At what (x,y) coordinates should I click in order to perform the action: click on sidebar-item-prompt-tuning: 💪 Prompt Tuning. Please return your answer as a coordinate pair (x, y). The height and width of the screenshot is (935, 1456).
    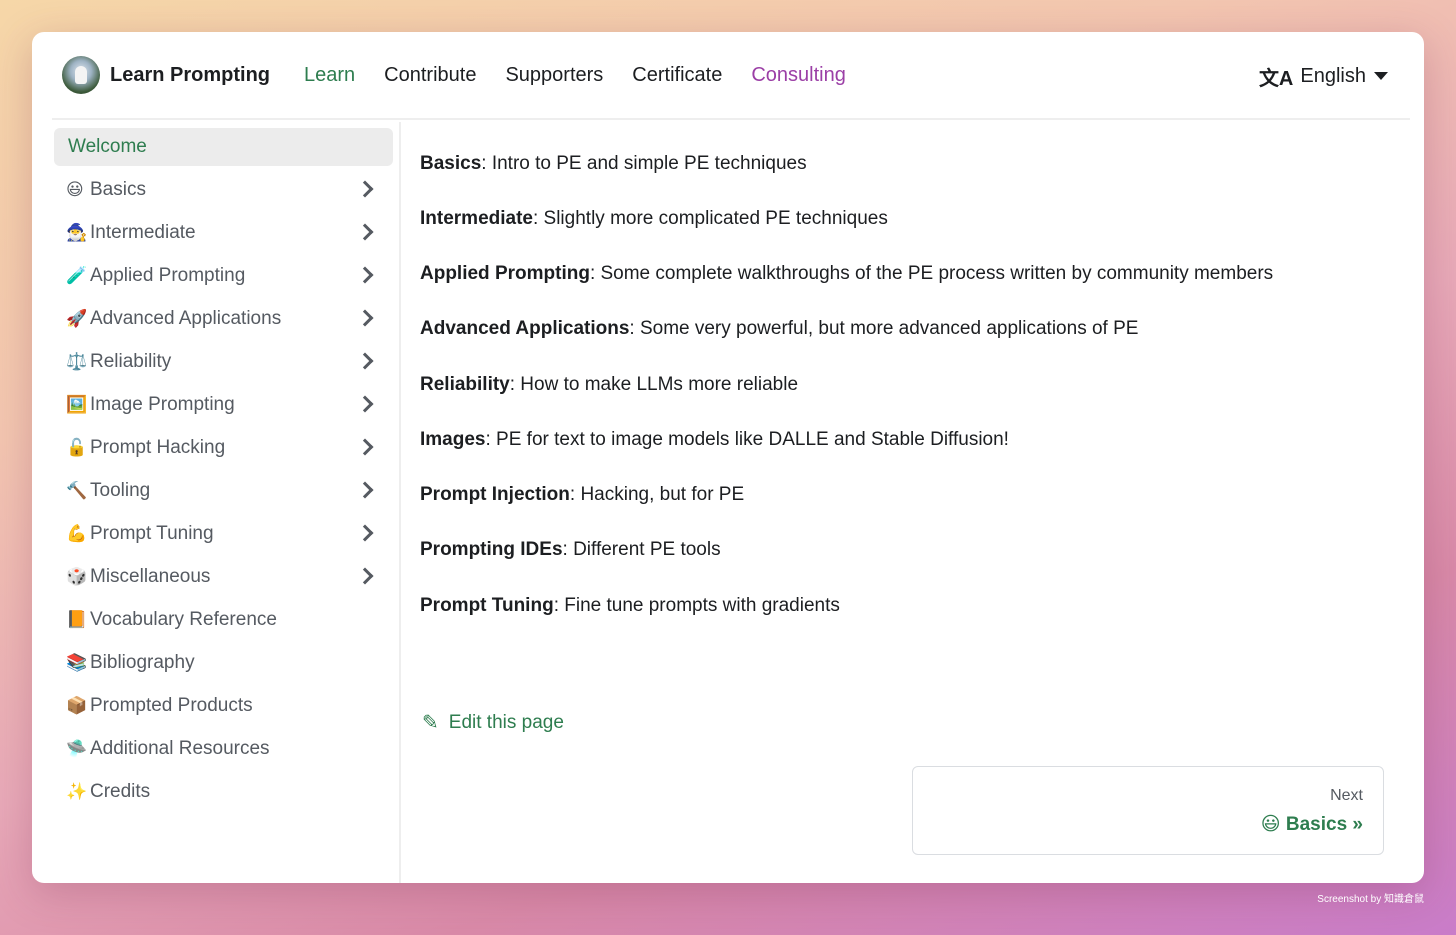
    Looking at the image, I should click on (223, 534).